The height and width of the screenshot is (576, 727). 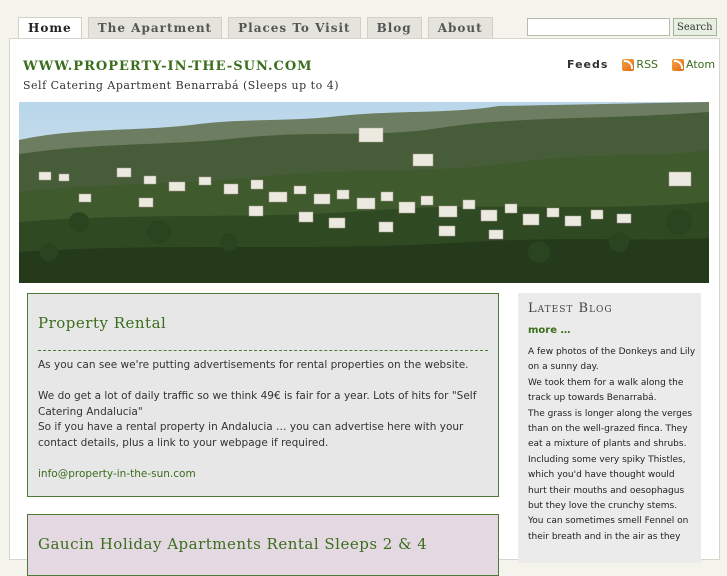 I want to click on atom-label: Atom, so click(x=701, y=64).